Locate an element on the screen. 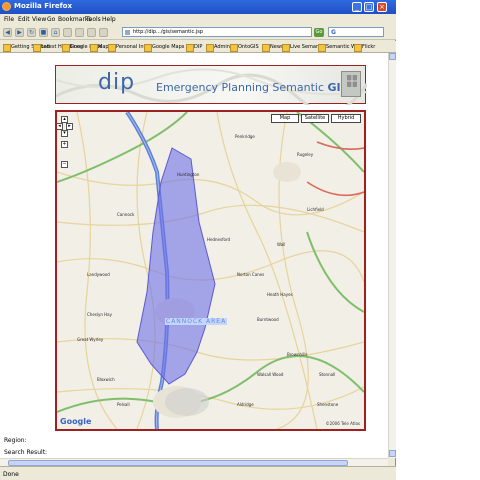  menu-edit: Edit is located at coordinates (24, 19).